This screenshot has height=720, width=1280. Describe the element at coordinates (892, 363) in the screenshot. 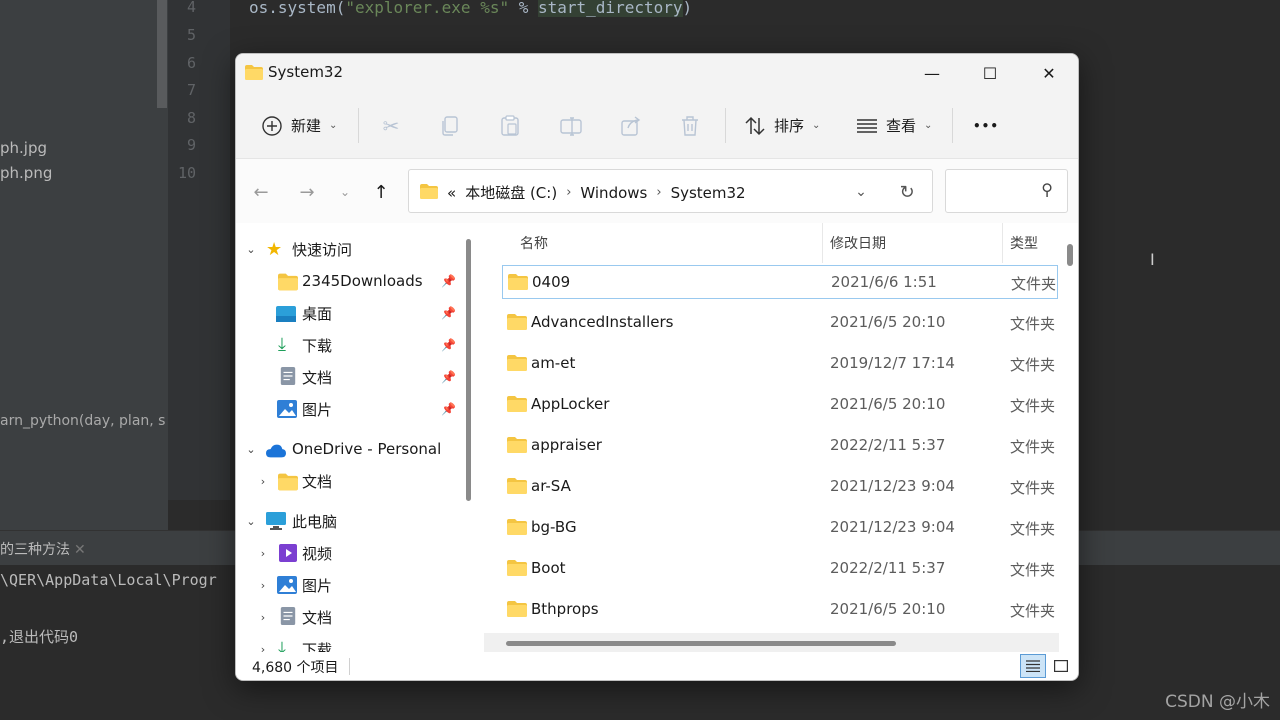

I see `file-date: 2019/12/7 17:14` at that location.